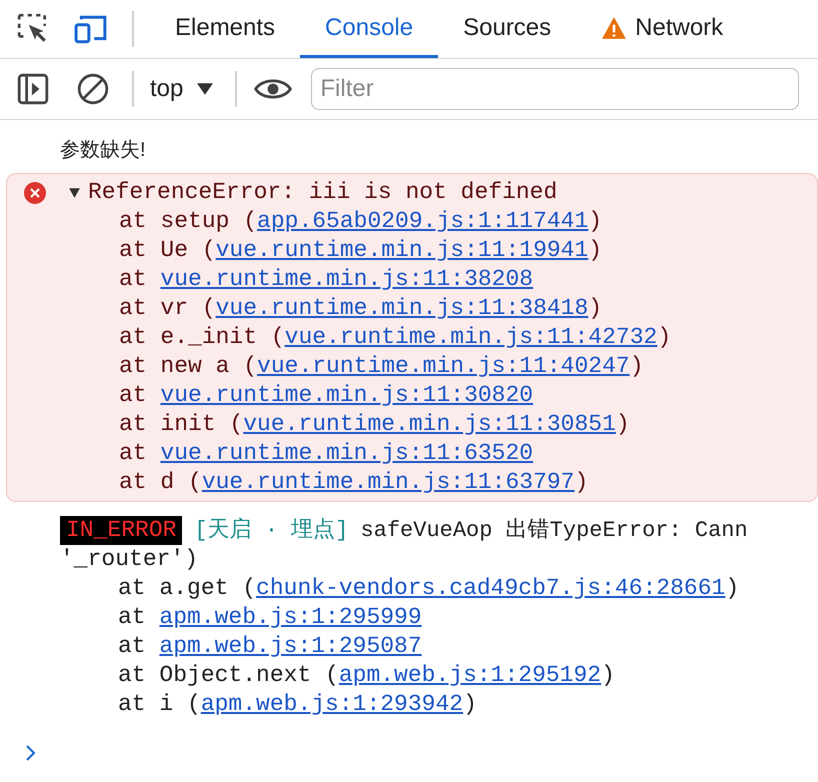 The image size is (818, 782). I want to click on source-link: vue.runtime.min.js:11:42732, so click(471, 337).